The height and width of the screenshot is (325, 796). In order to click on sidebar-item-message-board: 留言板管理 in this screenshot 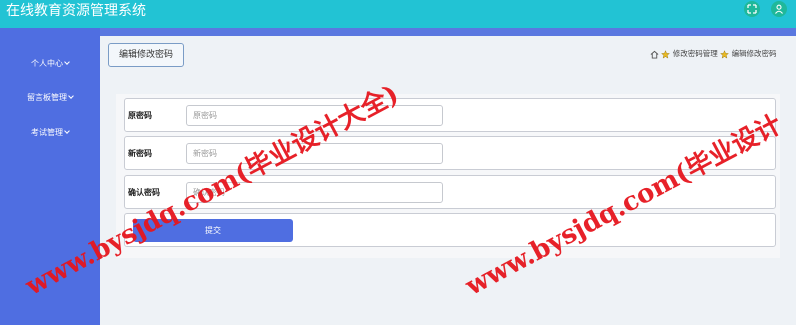, I will do `click(50, 97)`.